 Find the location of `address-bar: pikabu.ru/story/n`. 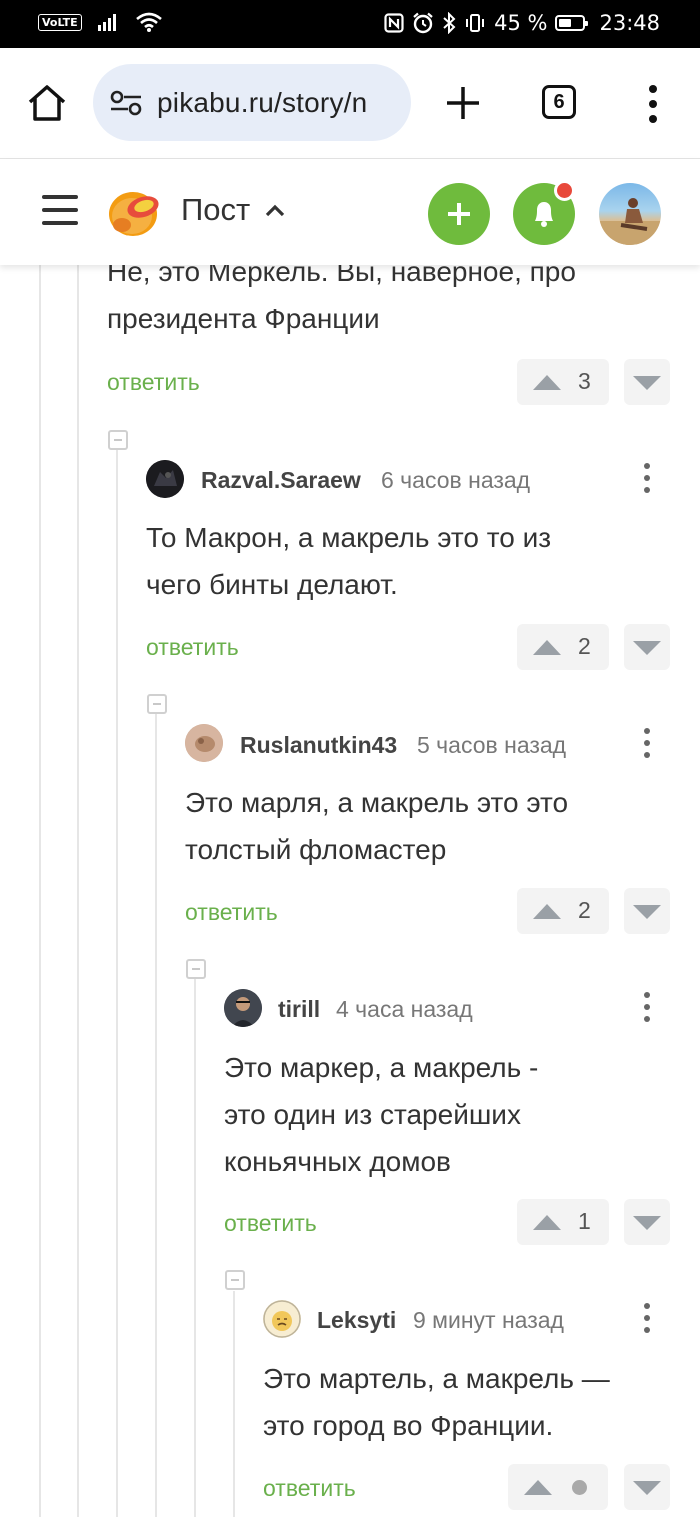

address-bar: pikabu.ru/story/n is located at coordinates (252, 102).